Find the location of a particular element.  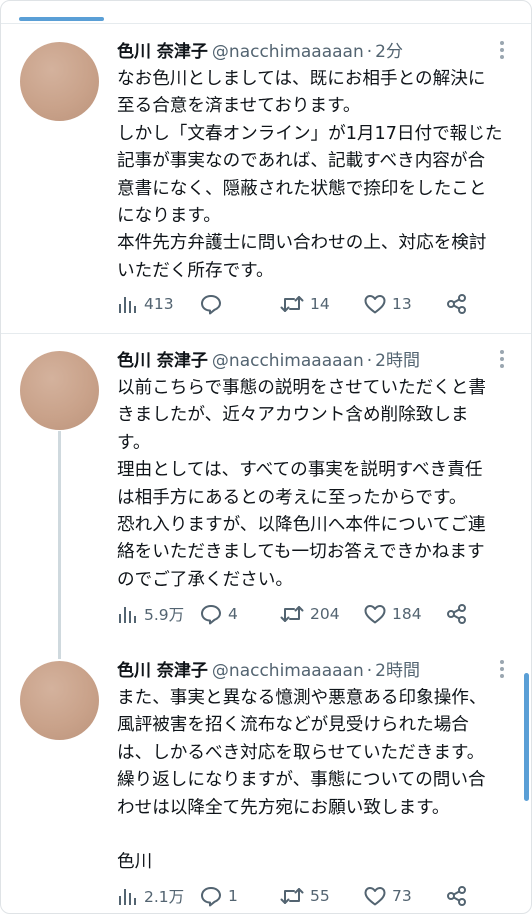

views-count: 413 is located at coordinates (159, 304).